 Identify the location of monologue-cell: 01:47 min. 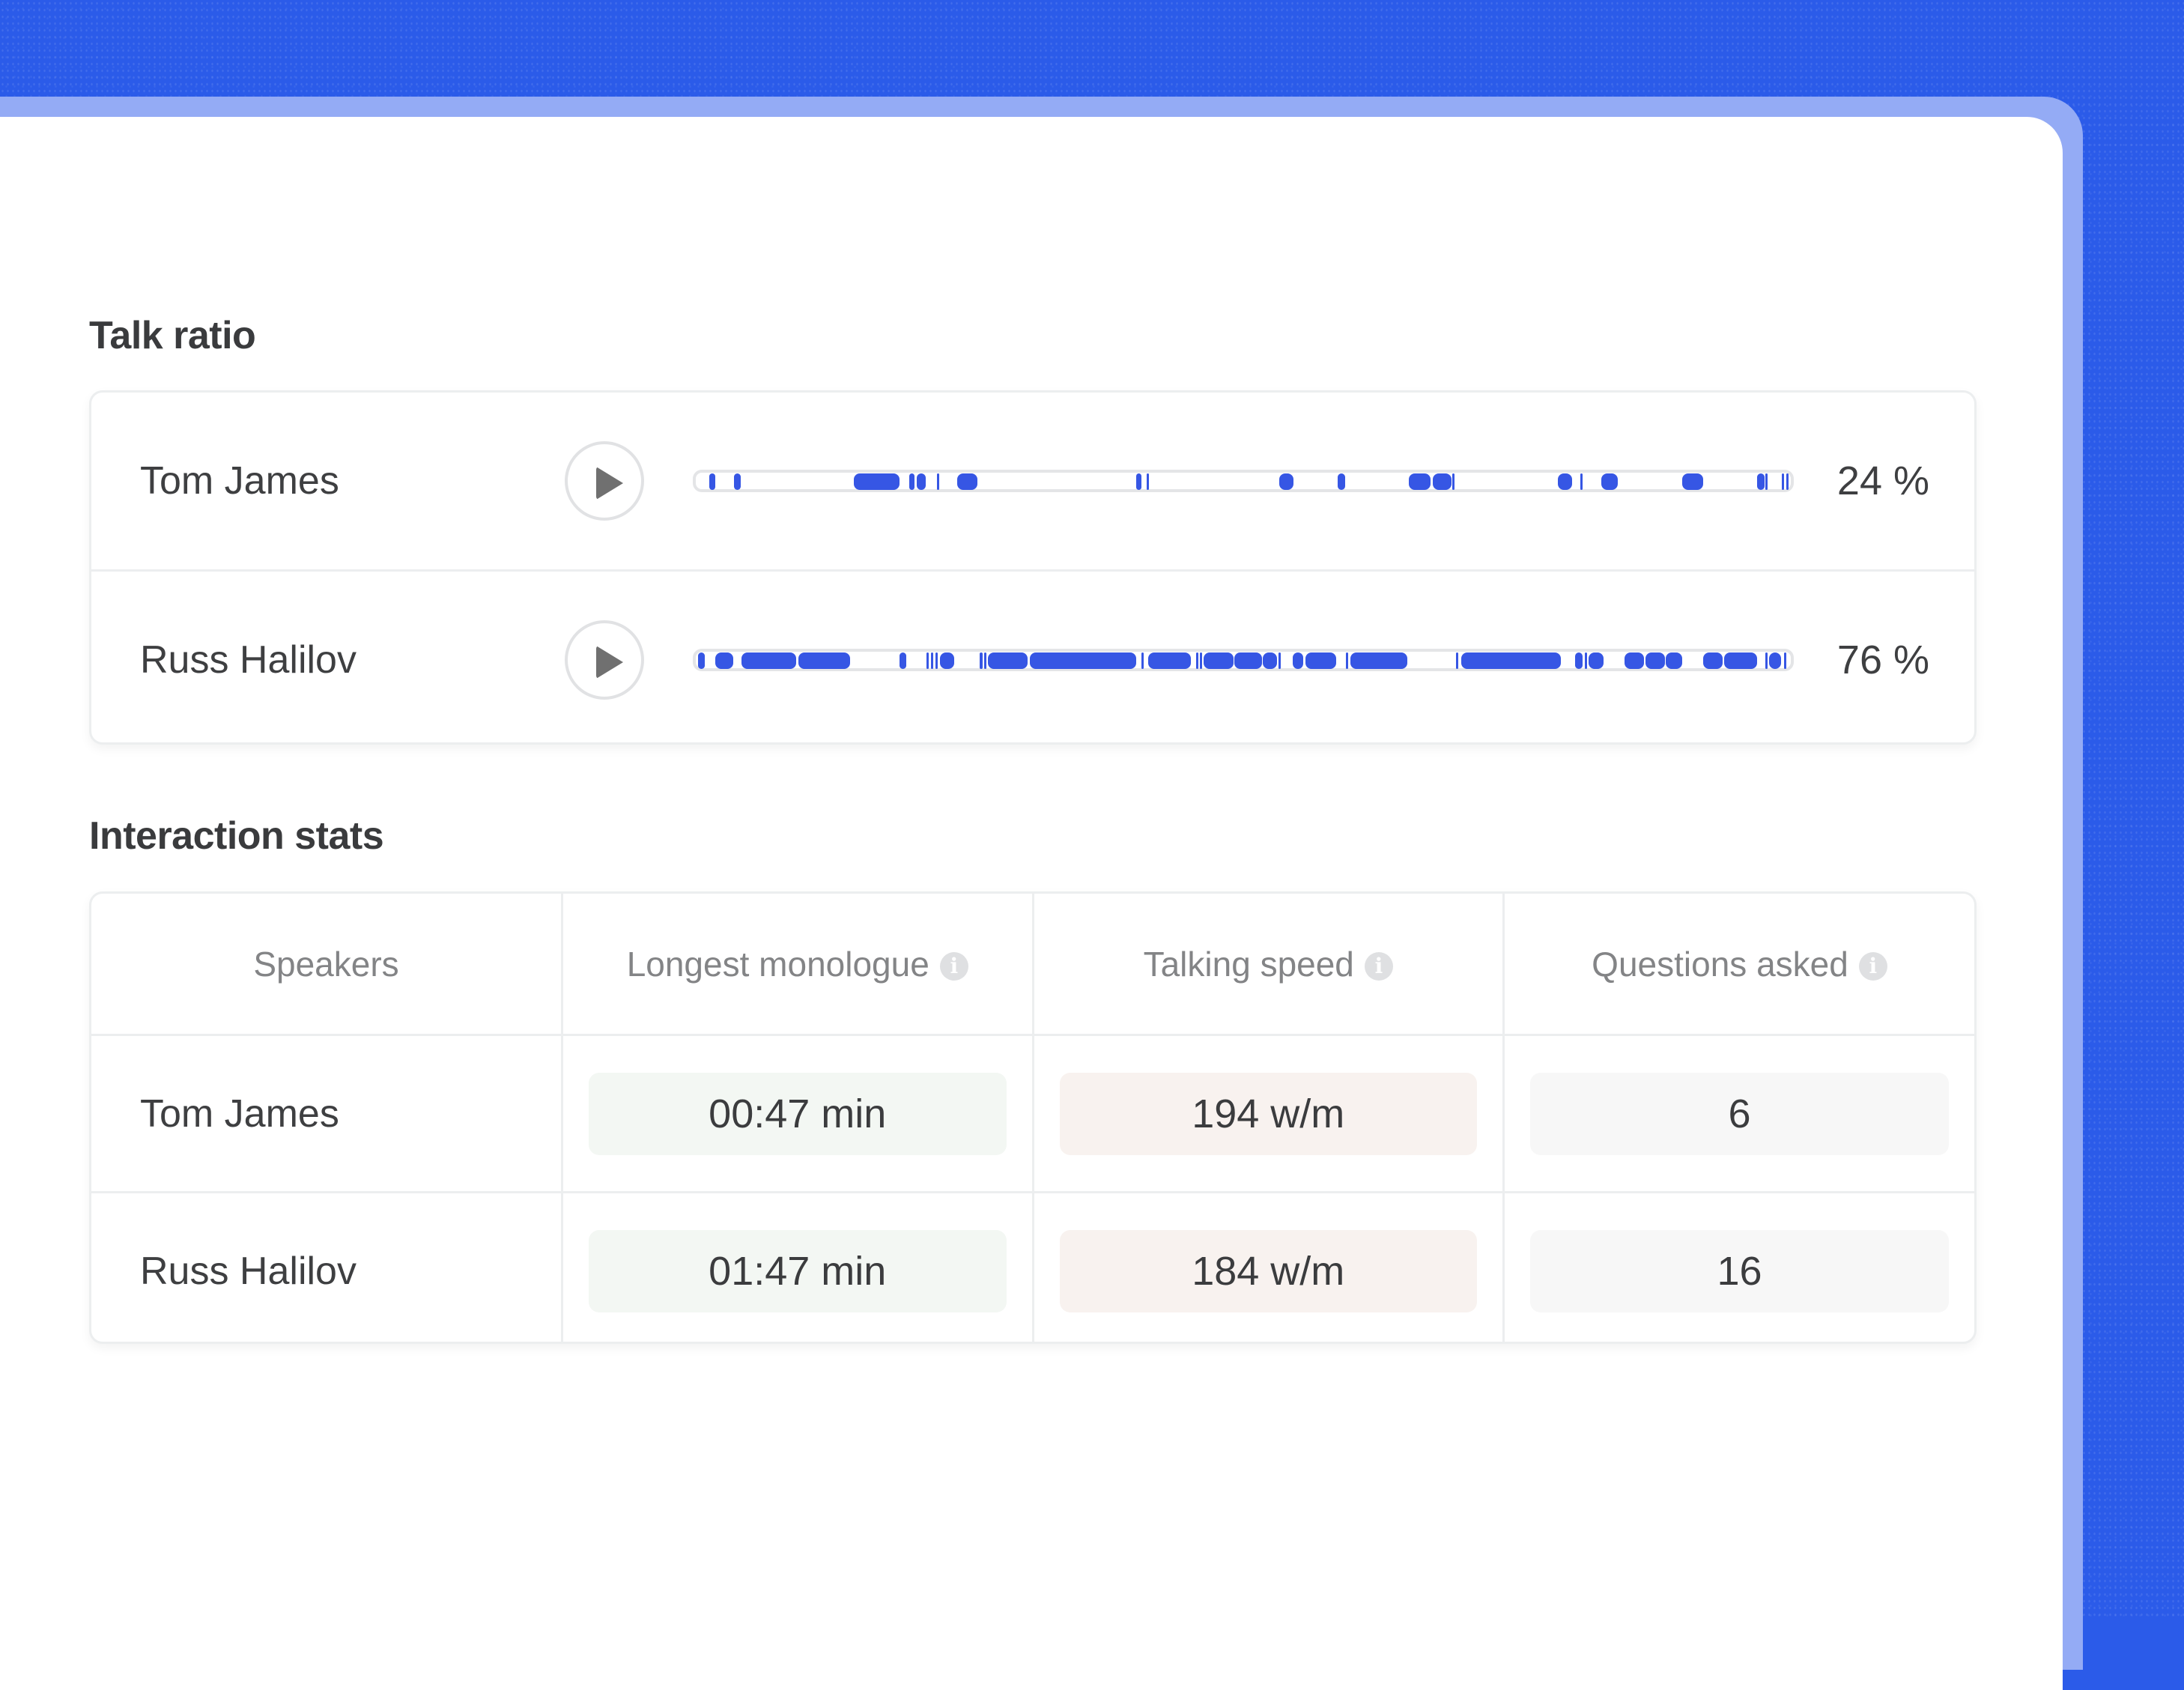
(798, 1267).